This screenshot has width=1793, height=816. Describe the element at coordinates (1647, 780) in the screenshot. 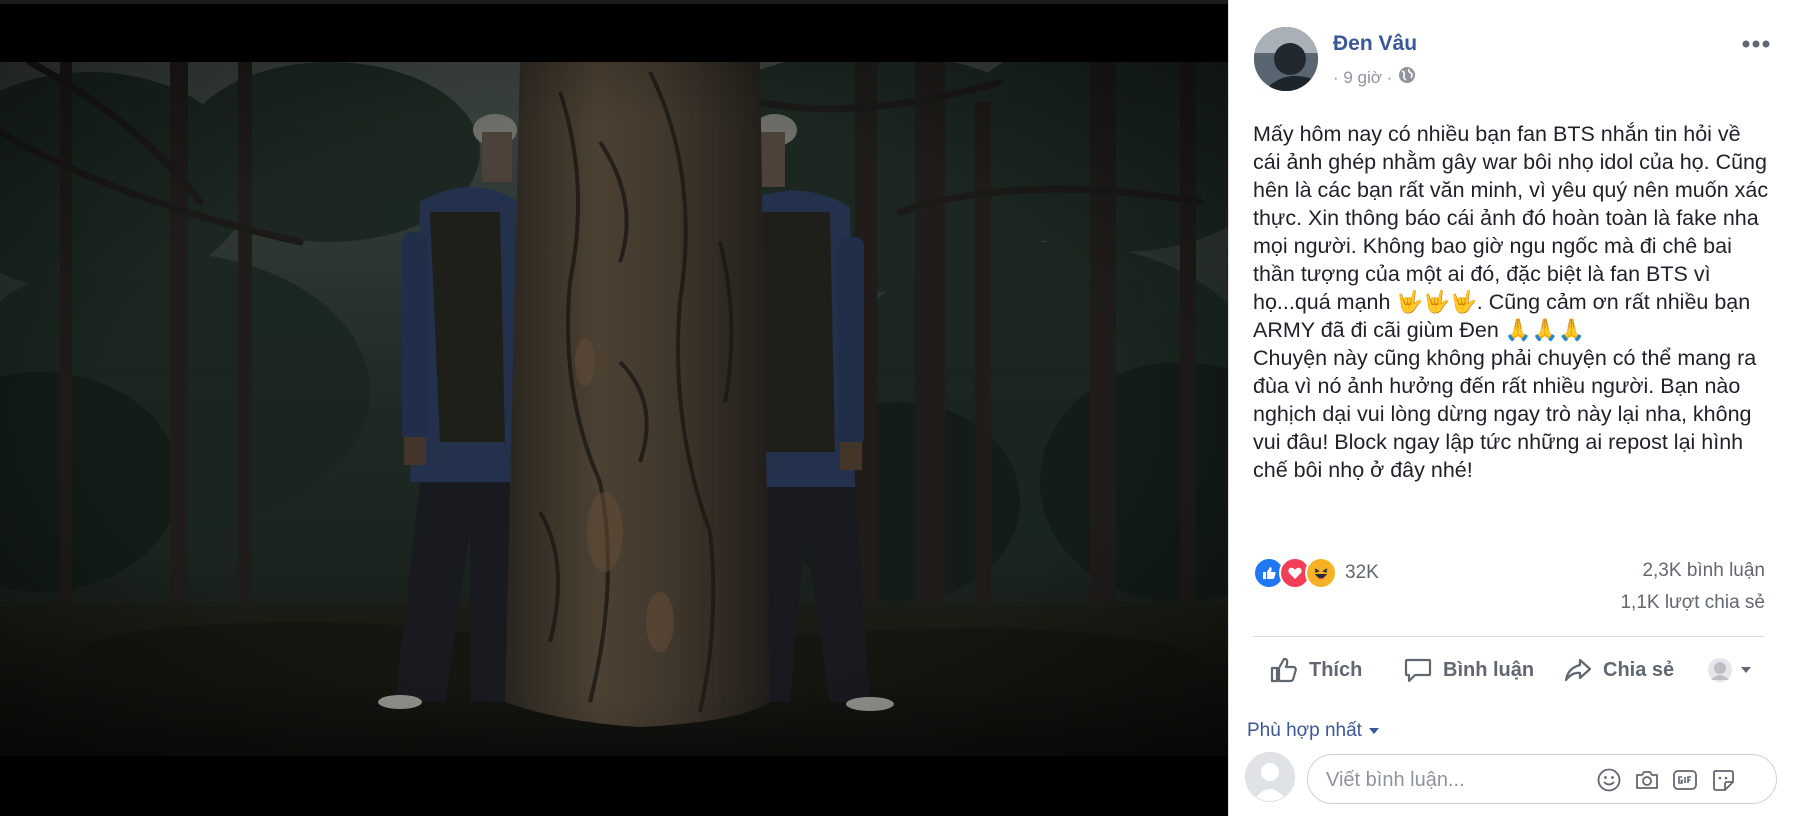

I see `camera-icon` at that location.